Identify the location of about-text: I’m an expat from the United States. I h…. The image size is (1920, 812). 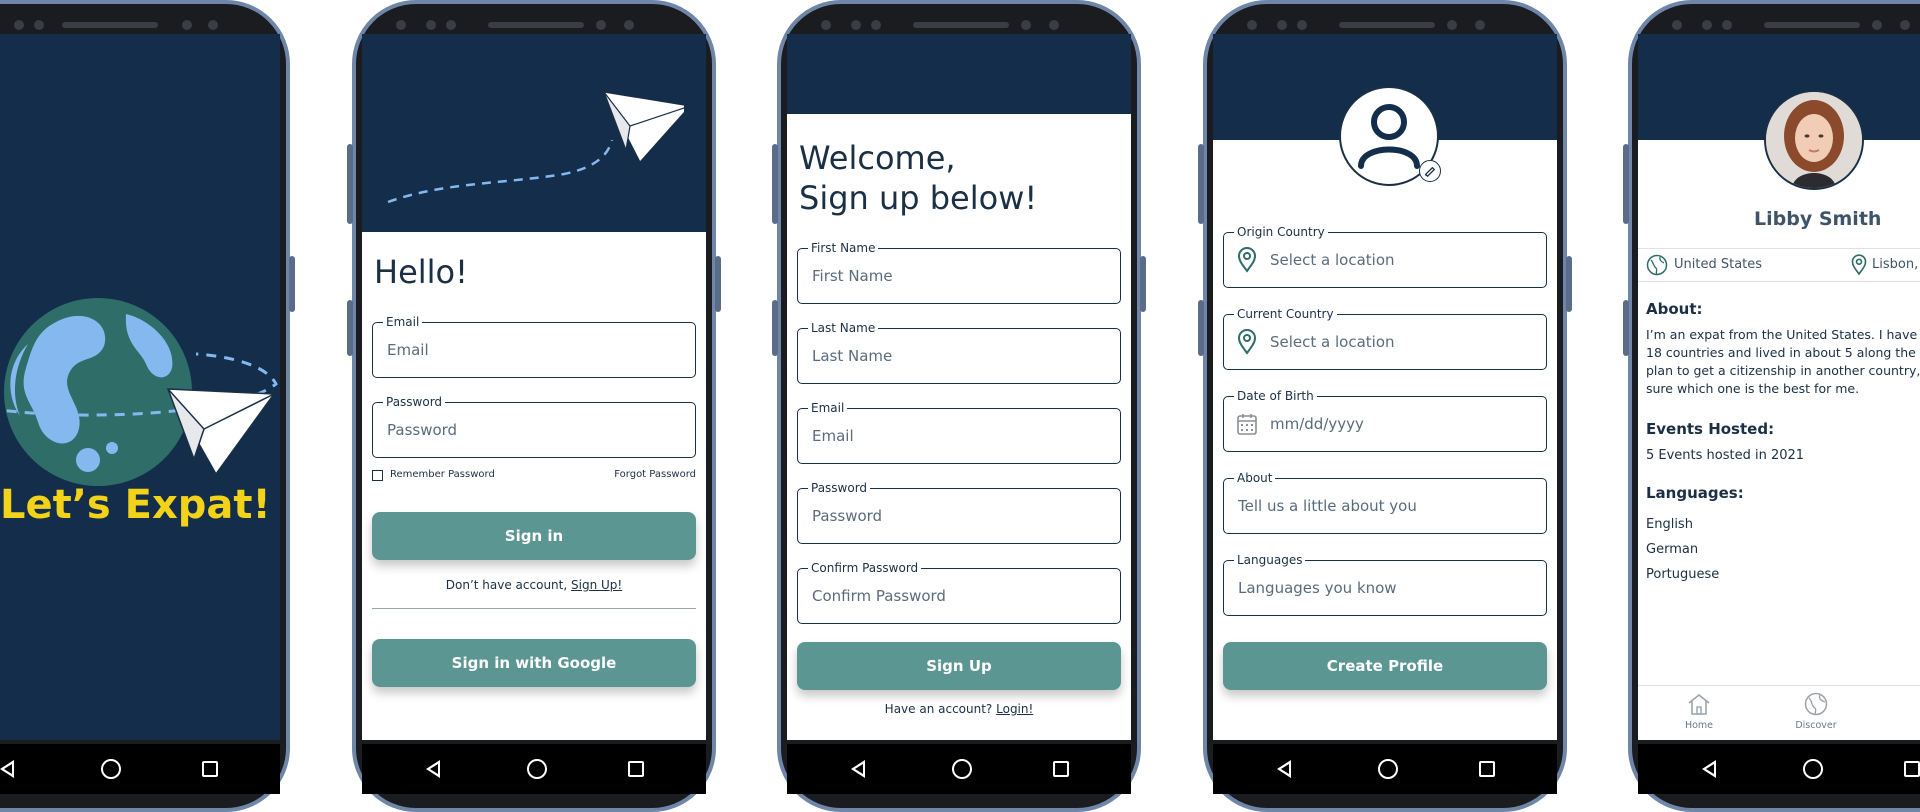
(1783, 362).